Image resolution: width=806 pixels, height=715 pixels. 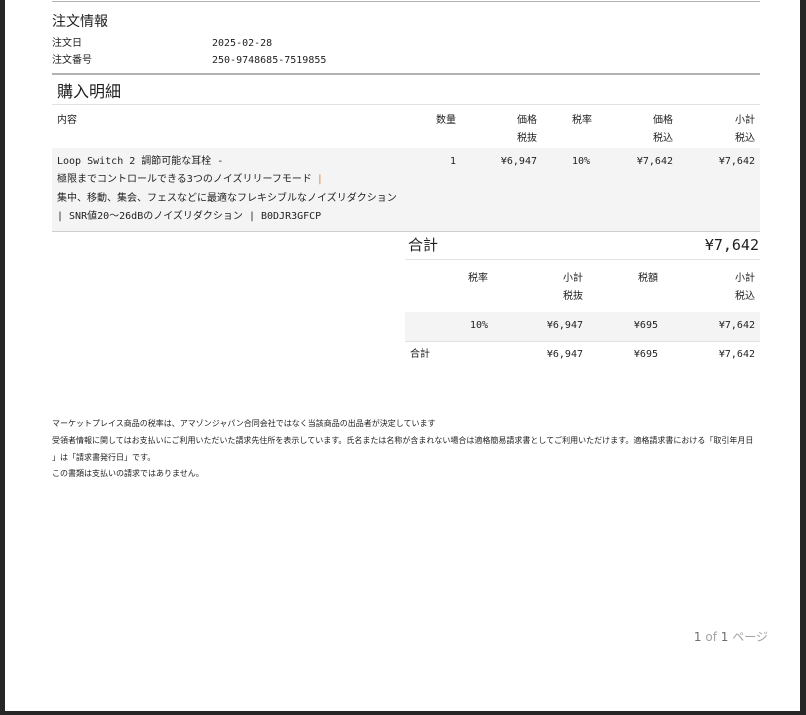 What do you see at coordinates (242, 43) in the screenshot?
I see `order-date-value: 2025-02-28` at bounding box center [242, 43].